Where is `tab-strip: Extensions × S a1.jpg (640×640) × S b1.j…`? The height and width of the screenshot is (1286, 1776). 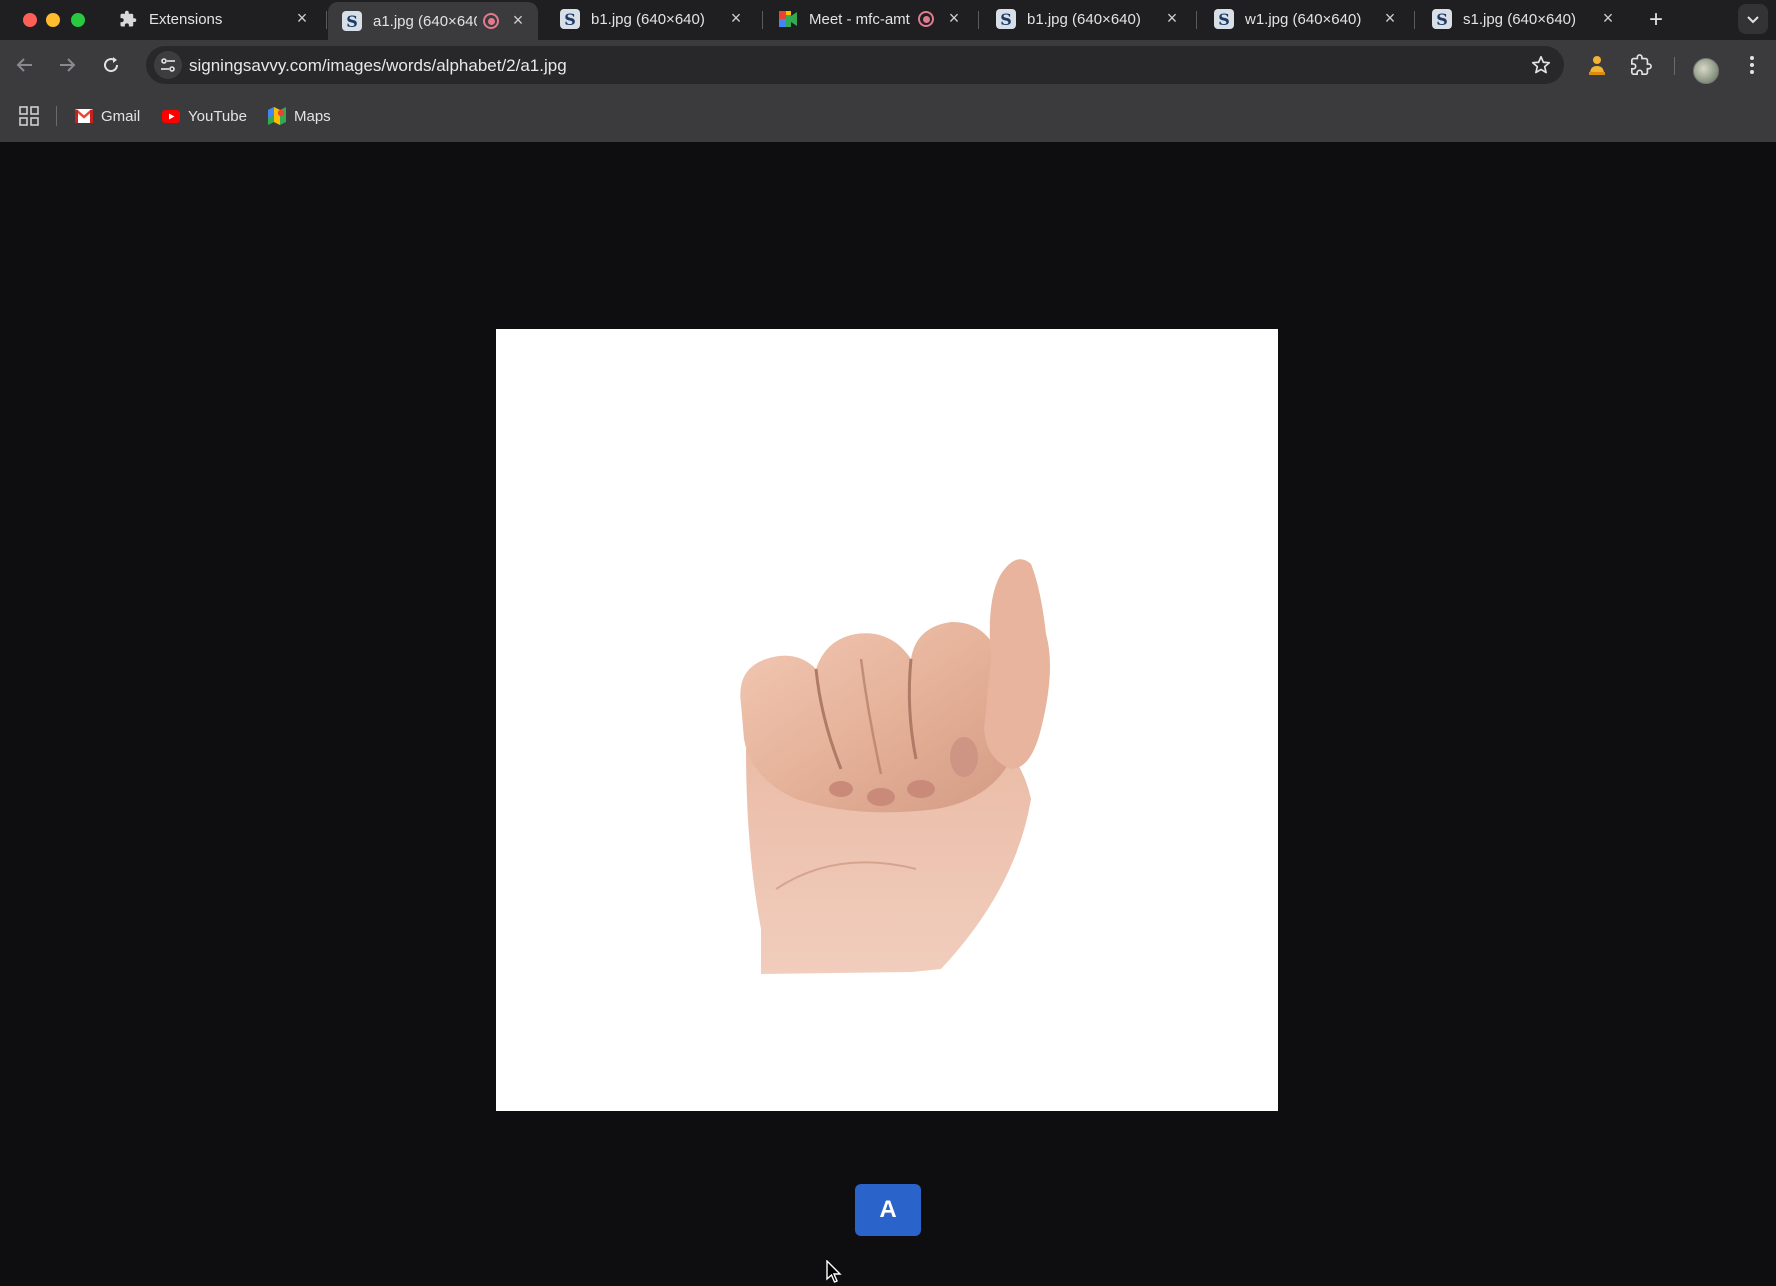
tab-strip: Extensions × S a1.jpg (640×640) × S b1.j… is located at coordinates (888, 20).